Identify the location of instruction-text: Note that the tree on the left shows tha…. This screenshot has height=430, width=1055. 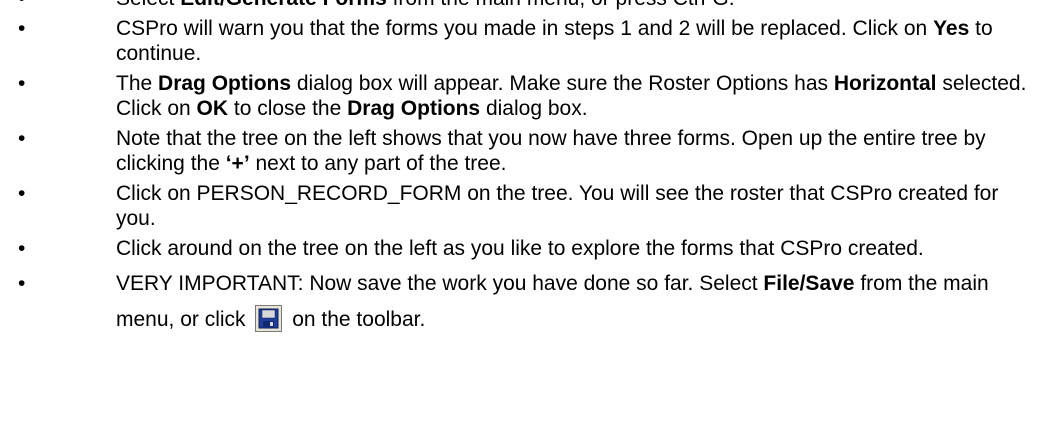
(551, 151).